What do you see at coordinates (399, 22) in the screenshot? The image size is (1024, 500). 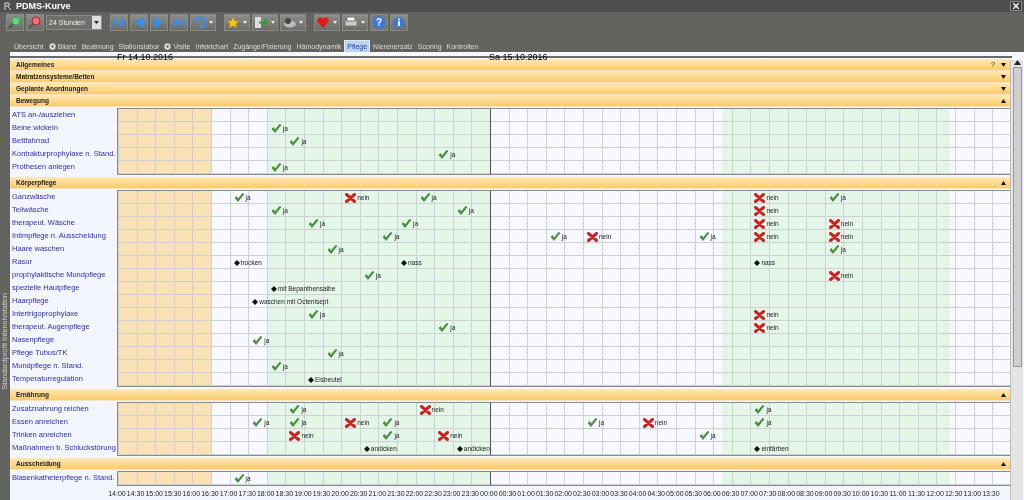 I see `info-icon` at bounding box center [399, 22].